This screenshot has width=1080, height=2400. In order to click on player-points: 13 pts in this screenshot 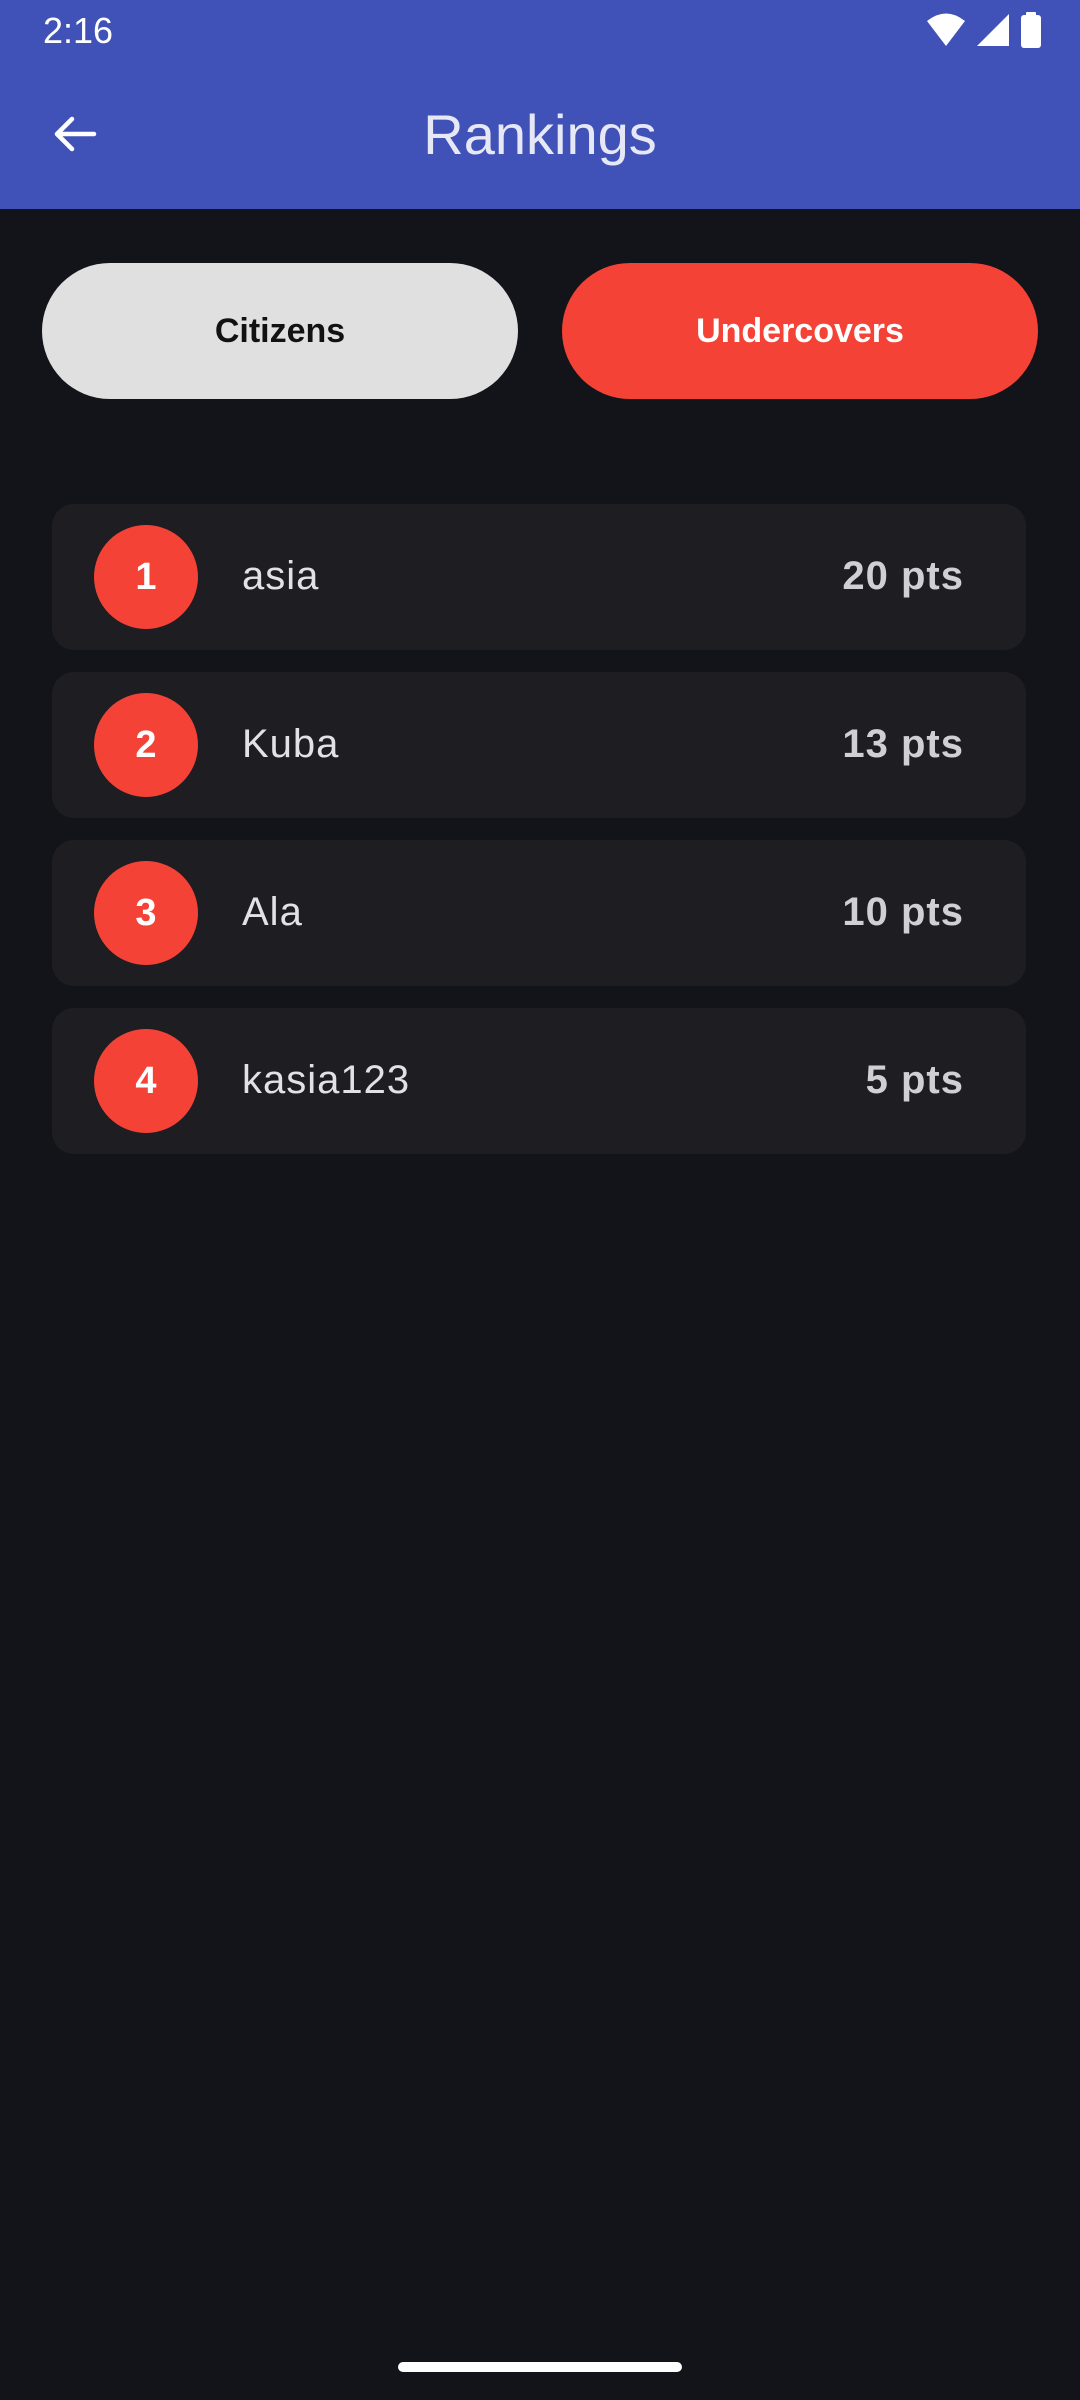, I will do `click(903, 744)`.